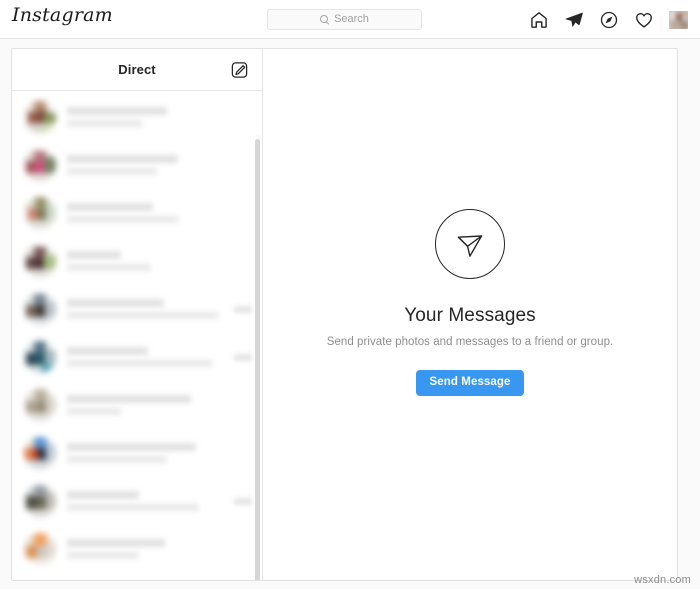  I want to click on scrollbar-thumb, so click(257, 359).